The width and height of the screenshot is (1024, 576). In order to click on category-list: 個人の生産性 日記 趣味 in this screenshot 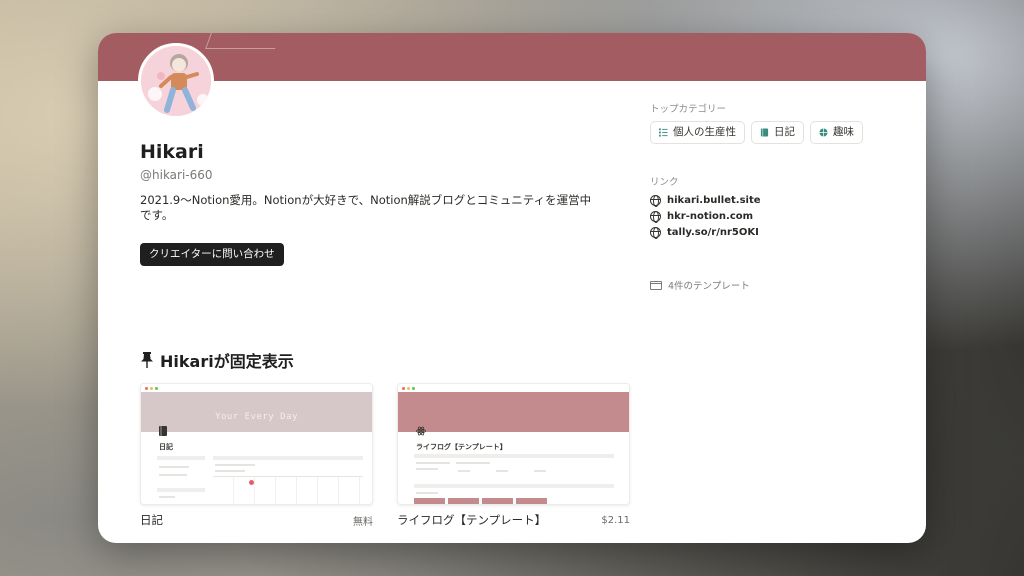, I will do `click(775, 132)`.